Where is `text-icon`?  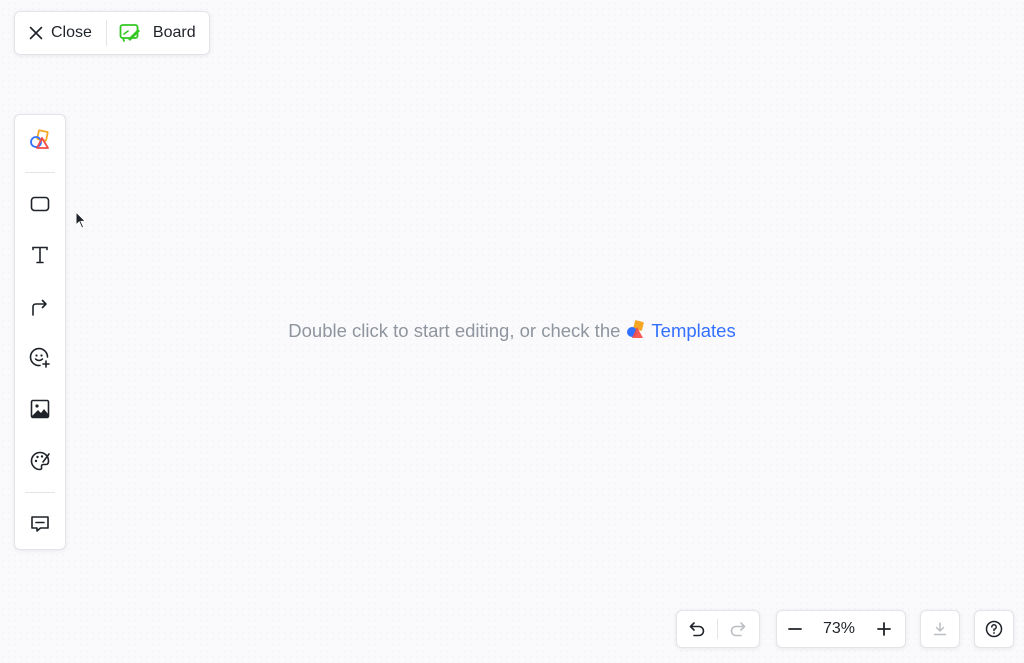
text-icon is located at coordinates (40, 255).